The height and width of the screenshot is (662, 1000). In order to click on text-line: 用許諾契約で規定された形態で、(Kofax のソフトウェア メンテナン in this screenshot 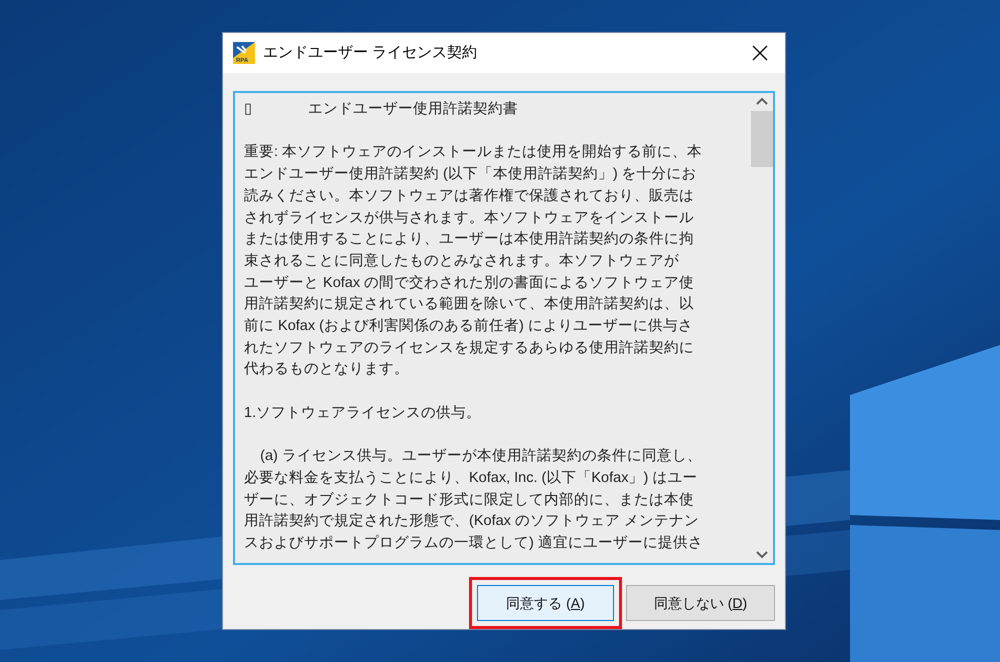, I will do `click(471, 522)`.